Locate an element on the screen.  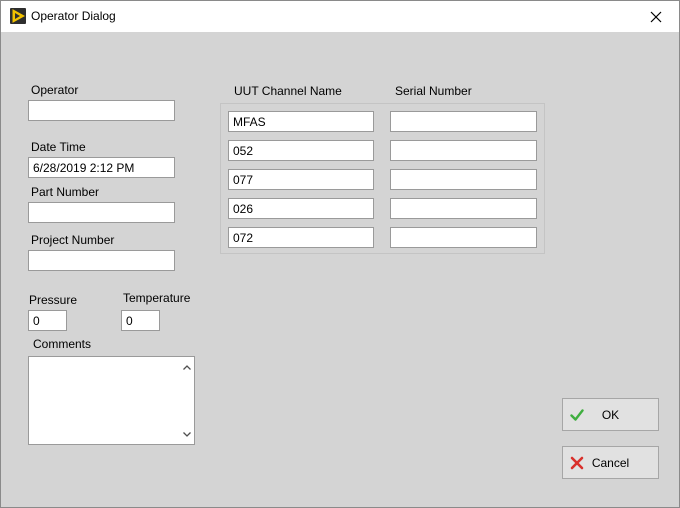
serial-number-header: Serial Number is located at coordinates (433, 91).